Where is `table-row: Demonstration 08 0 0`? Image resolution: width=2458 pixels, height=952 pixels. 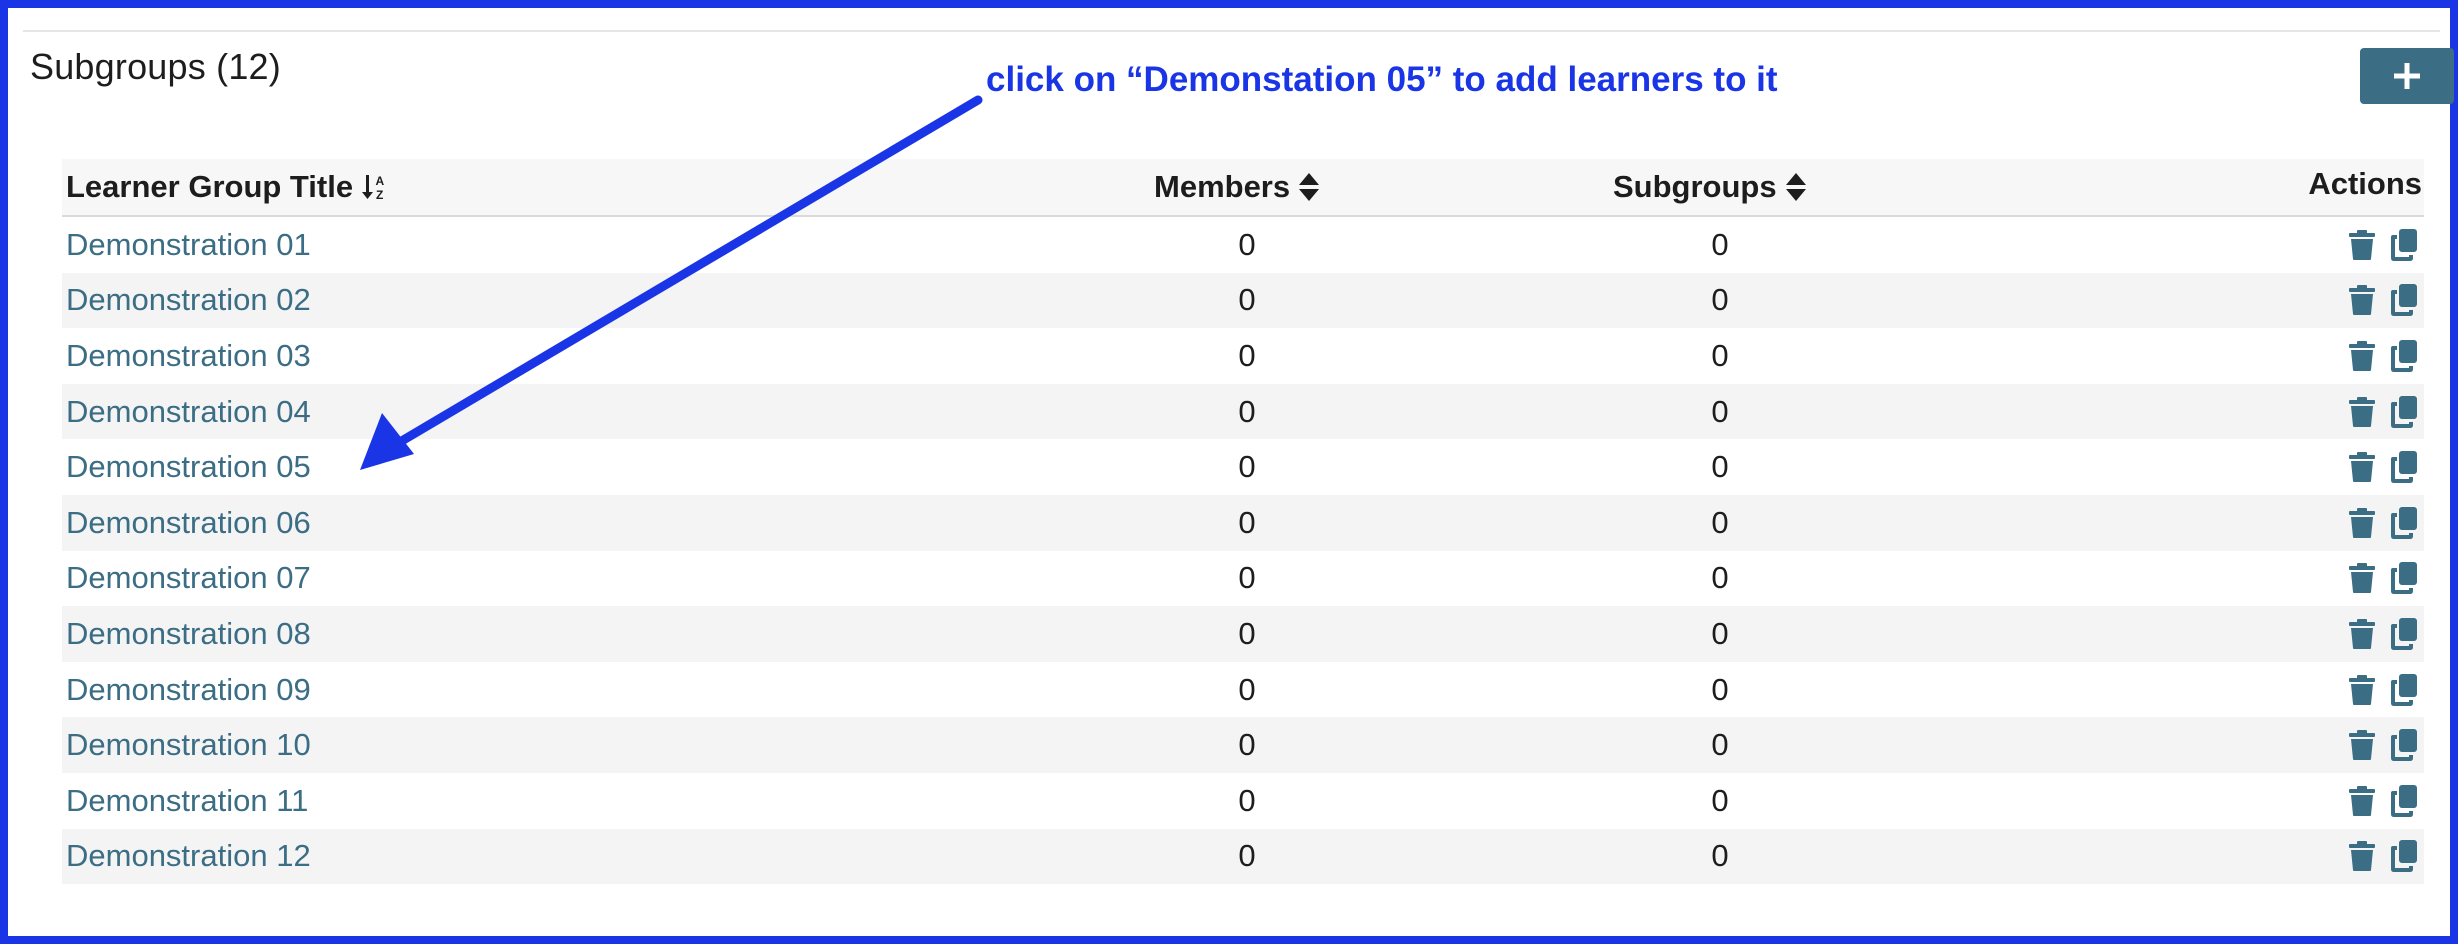 table-row: Demonstration 08 0 0 is located at coordinates (1243, 634).